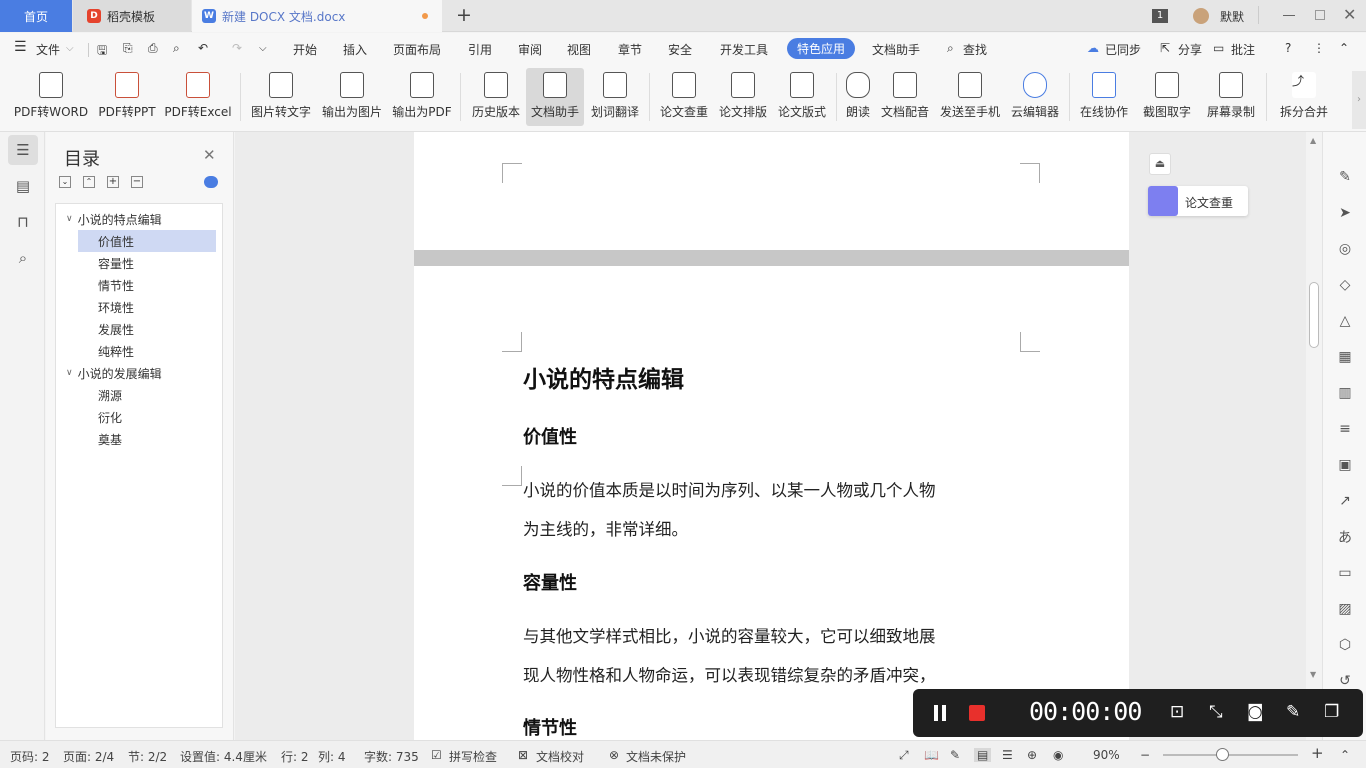 This screenshot has width=1366, height=768. What do you see at coordinates (1313, 674) in the screenshot?
I see `scroll-down-icon: ▼` at bounding box center [1313, 674].